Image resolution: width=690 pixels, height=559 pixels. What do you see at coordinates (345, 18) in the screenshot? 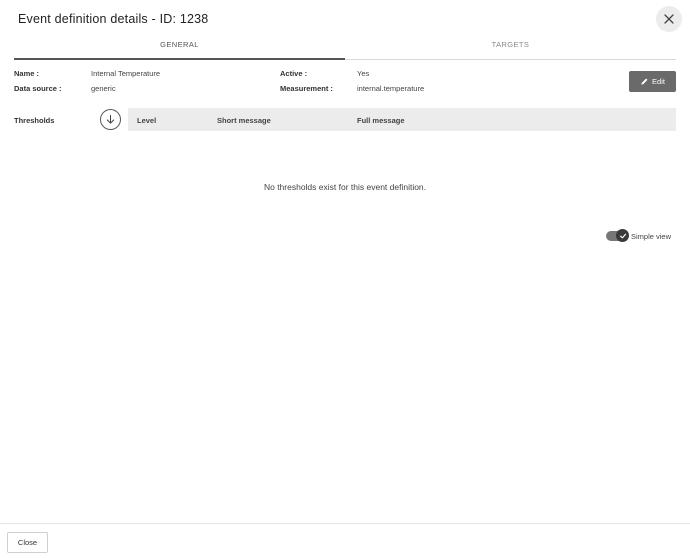
I see `dialog-header: Event definition details - ID: 1238` at bounding box center [345, 18].